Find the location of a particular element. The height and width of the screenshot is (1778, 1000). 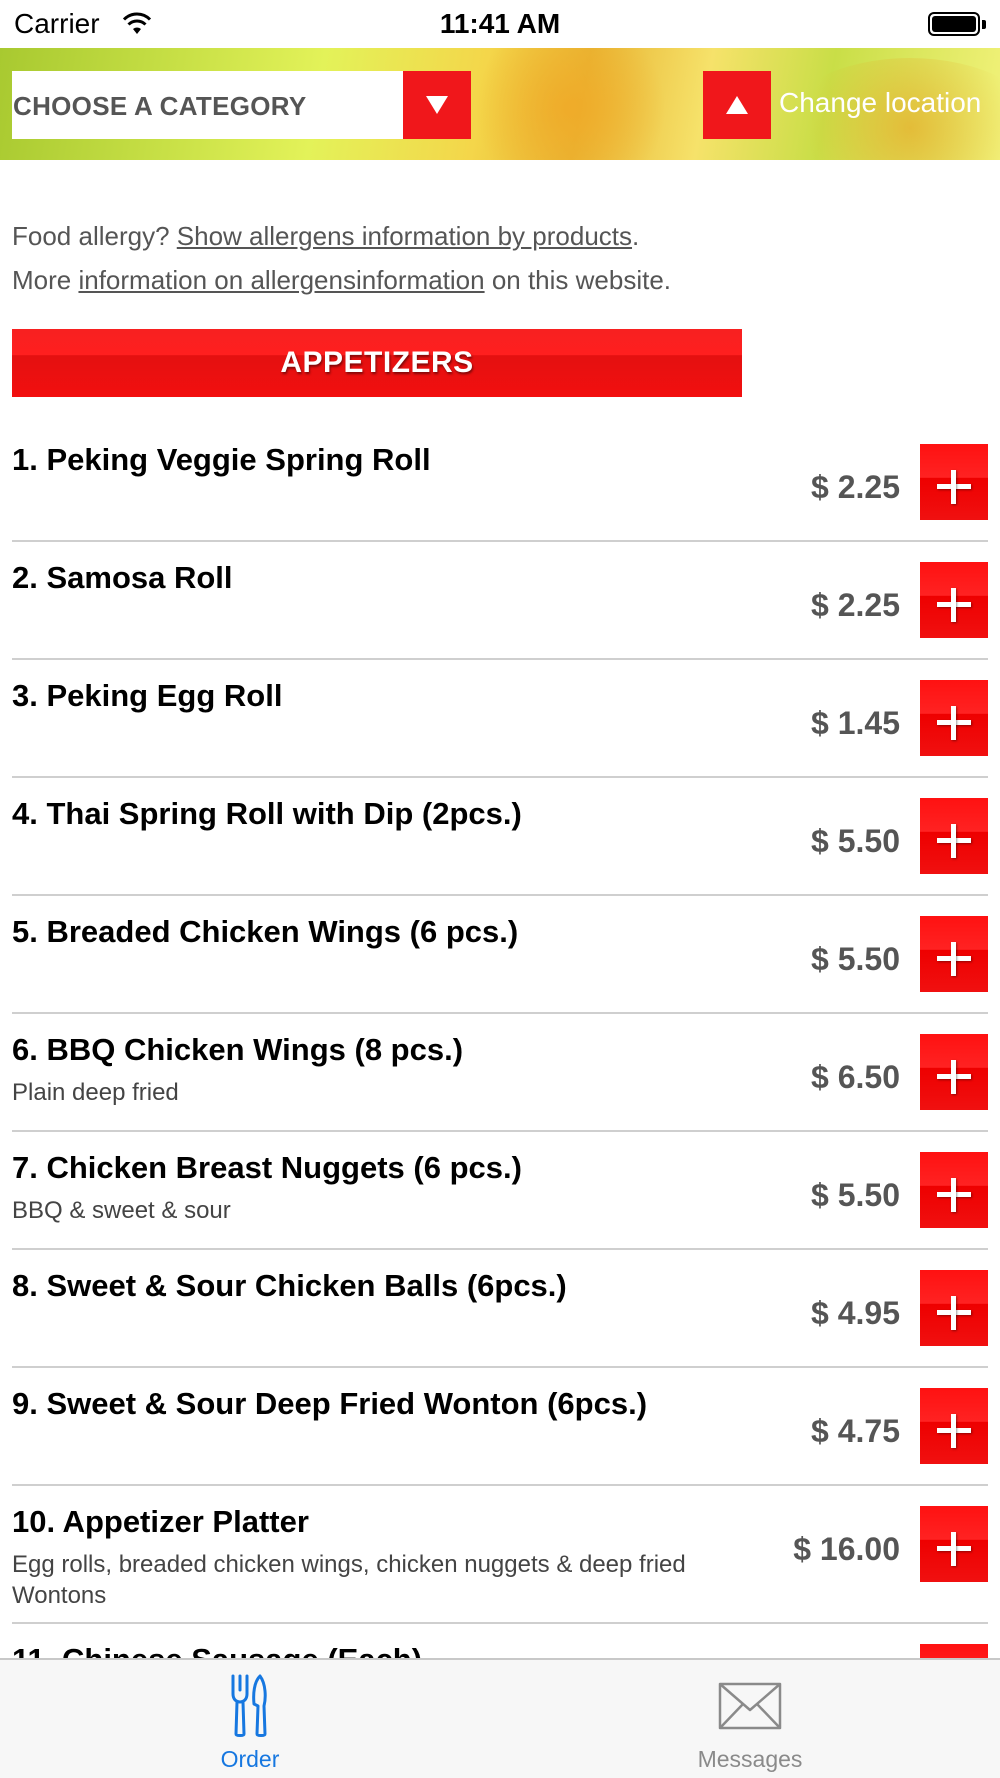

tab-bar: Order Messages is located at coordinates (500, 1718).